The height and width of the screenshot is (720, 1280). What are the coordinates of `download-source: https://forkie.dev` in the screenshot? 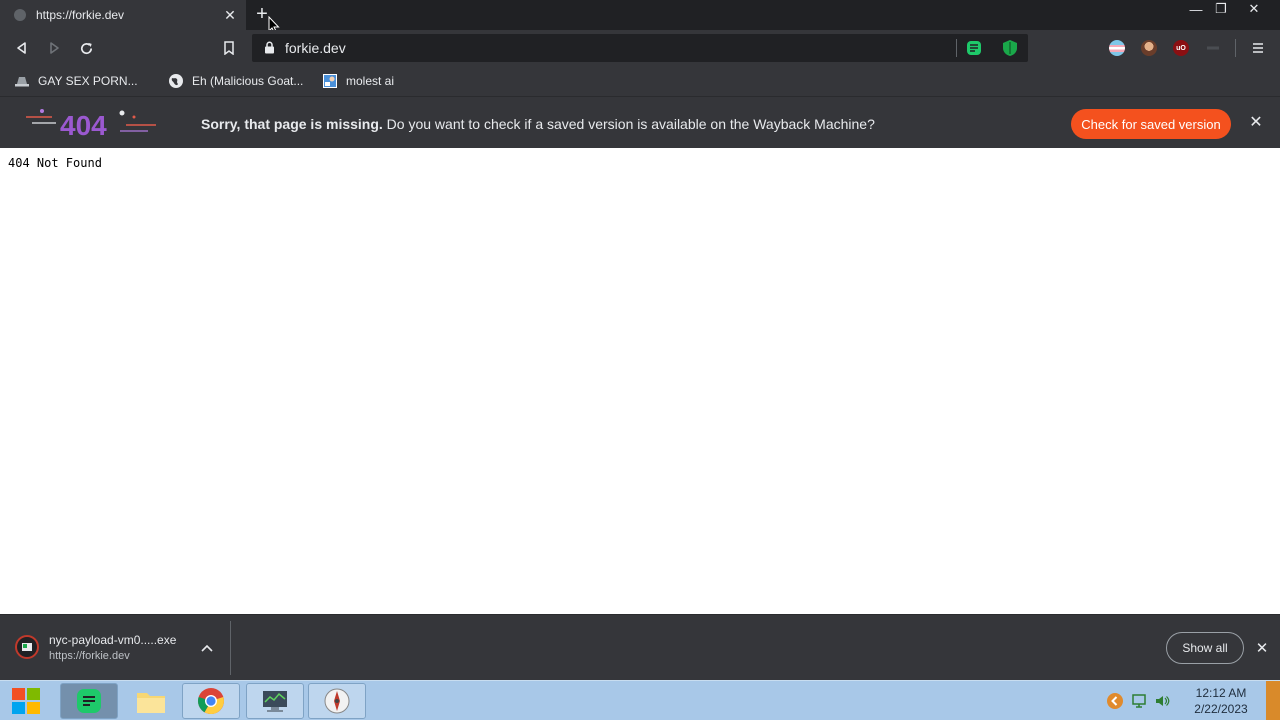 It's located at (89, 656).